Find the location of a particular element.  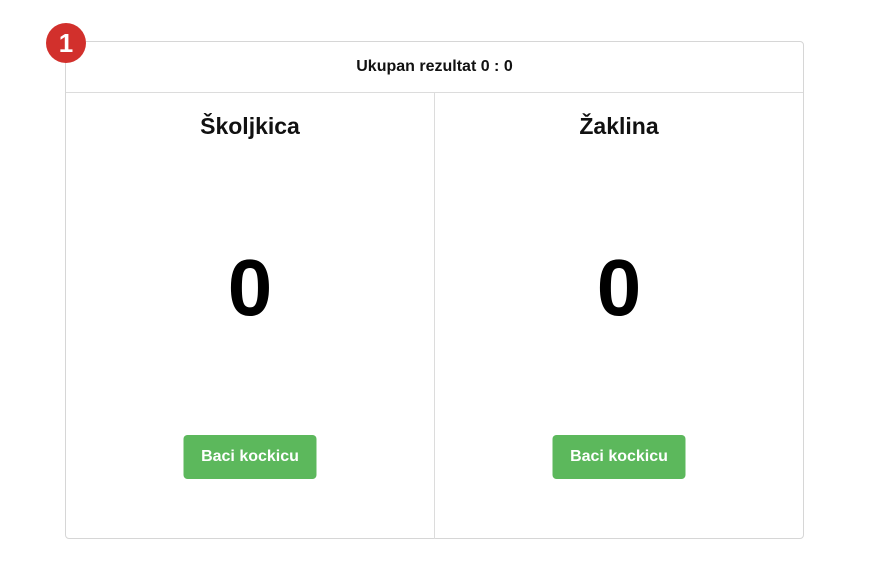

player-name: Žaklina is located at coordinates (619, 126).